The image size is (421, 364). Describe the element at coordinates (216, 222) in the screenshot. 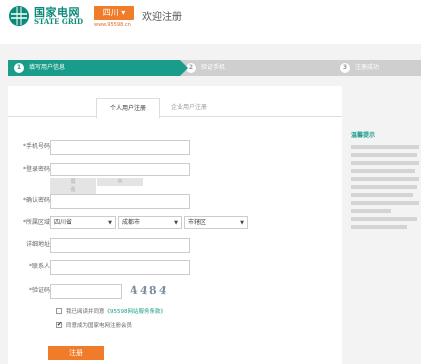

I see `district-select: 市辖区 ▼` at that location.